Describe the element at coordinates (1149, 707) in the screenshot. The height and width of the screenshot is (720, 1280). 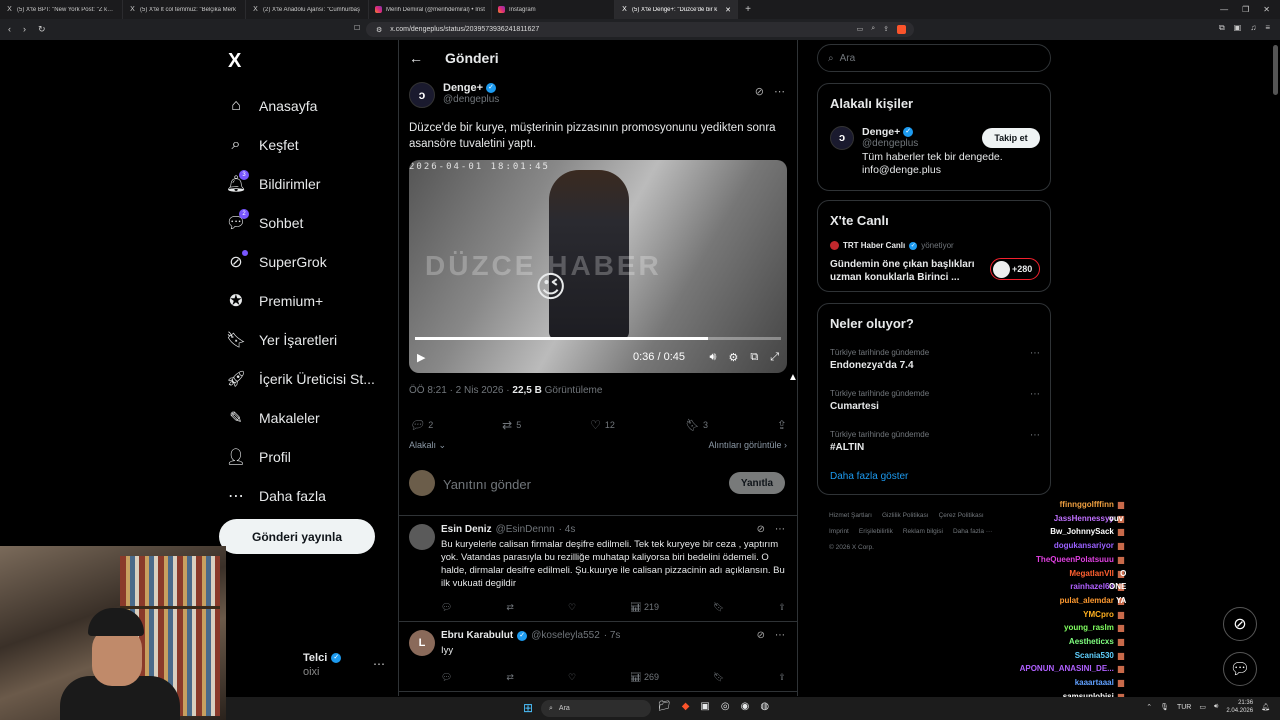
I see `tray-expand-icon: ⌃` at that location.